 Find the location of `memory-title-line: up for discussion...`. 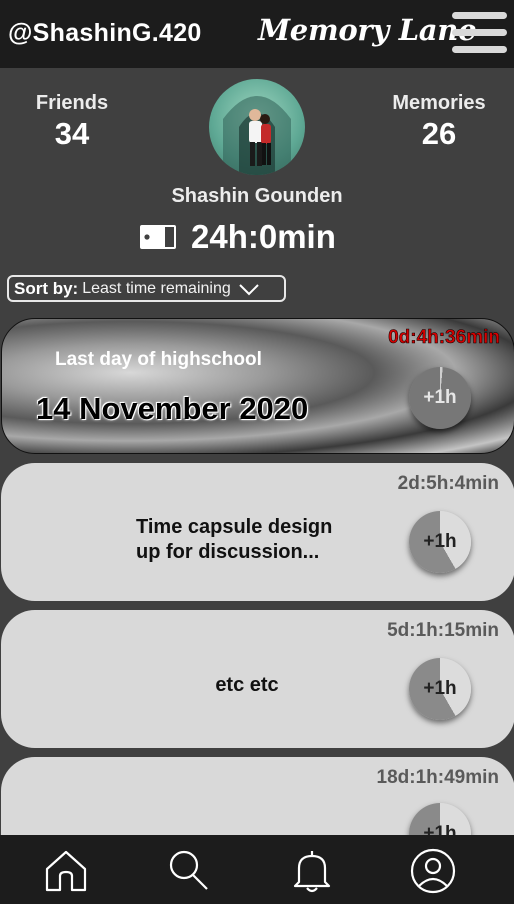

memory-title-line: up for discussion... is located at coordinates (228, 552).